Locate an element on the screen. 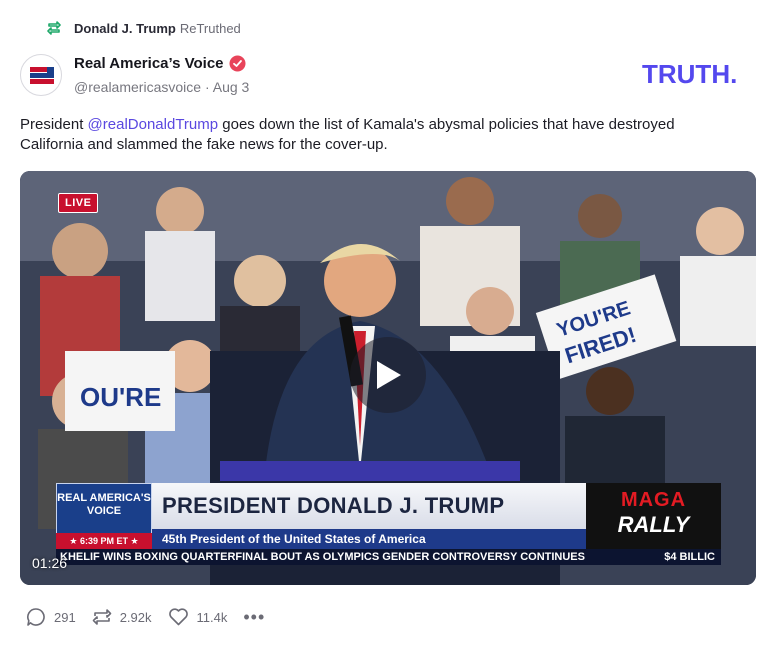 The height and width of the screenshot is (647, 777). more-options-button: ••• is located at coordinates (254, 617).